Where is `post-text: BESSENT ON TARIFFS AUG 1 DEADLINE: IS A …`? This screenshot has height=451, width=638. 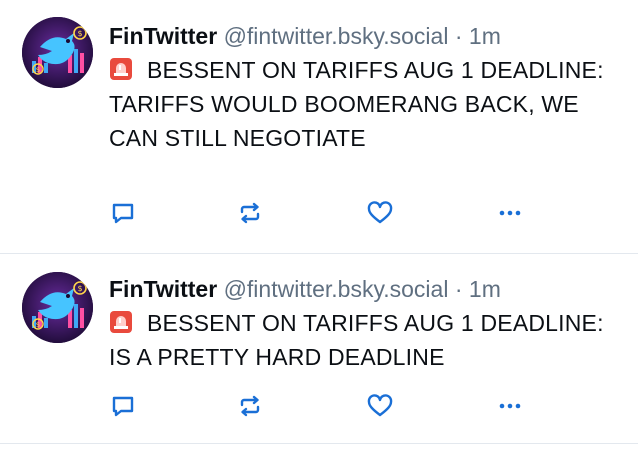
post-text: BESSENT ON TARIFFS AUG 1 DEADLINE: IS A … is located at coordinates (363, 340).